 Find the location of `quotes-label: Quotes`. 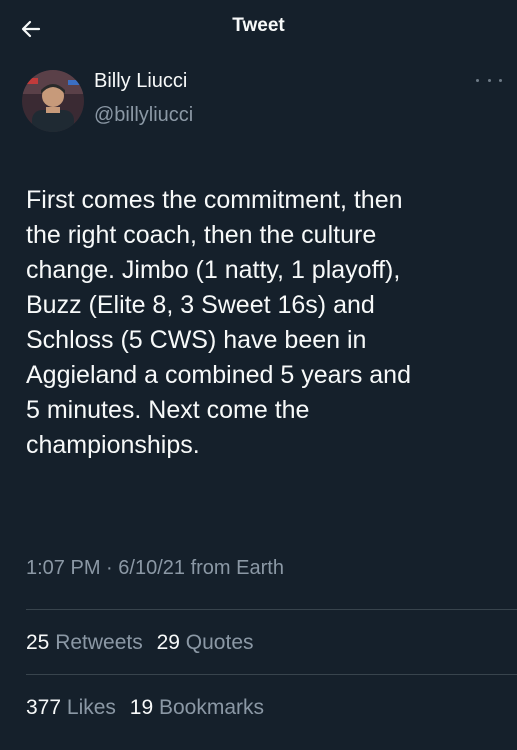

quotes-label: Quotes is located at coordinates (219, 642).